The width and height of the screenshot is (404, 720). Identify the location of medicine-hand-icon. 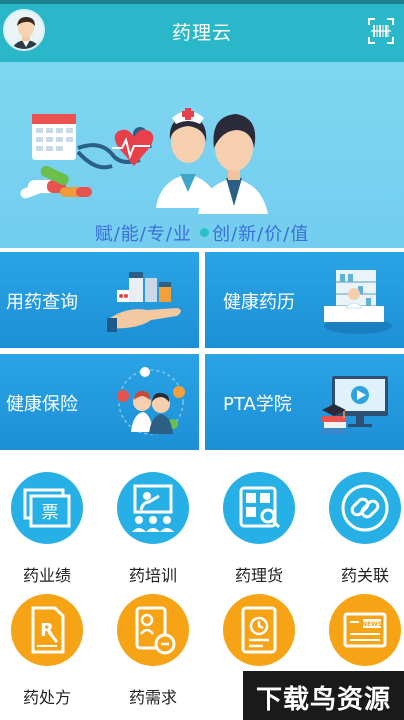
(144, 302).